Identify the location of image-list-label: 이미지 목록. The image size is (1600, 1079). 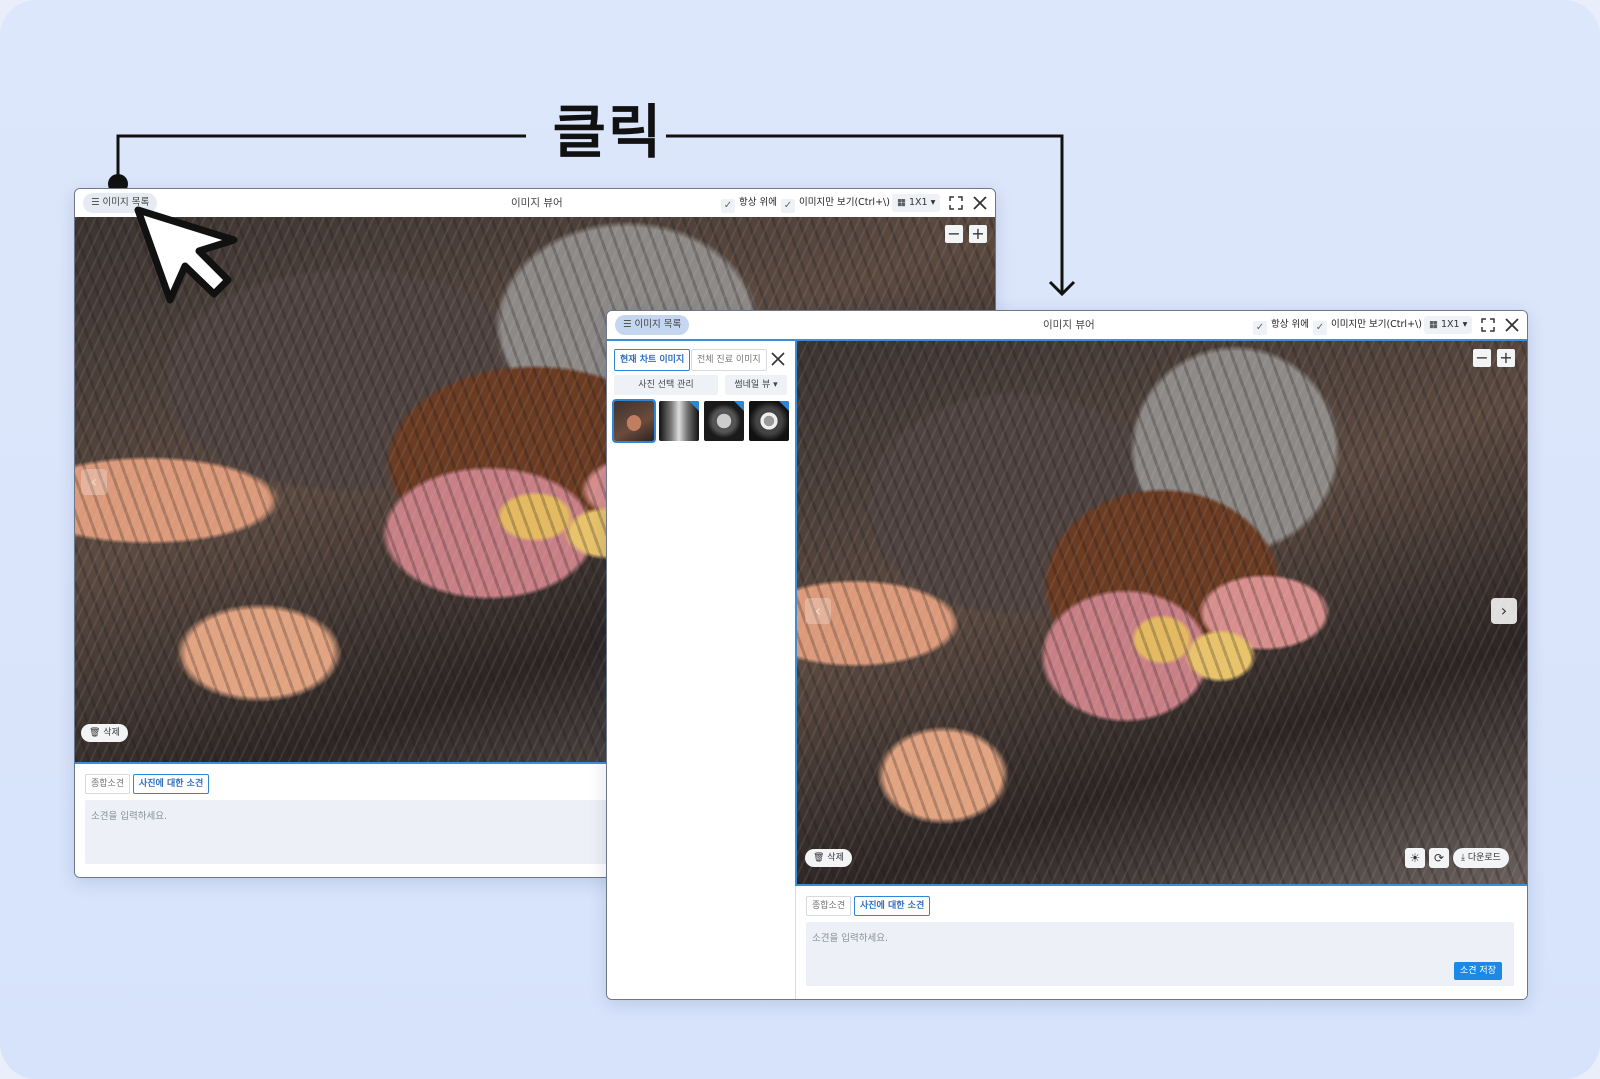
(658, 324).